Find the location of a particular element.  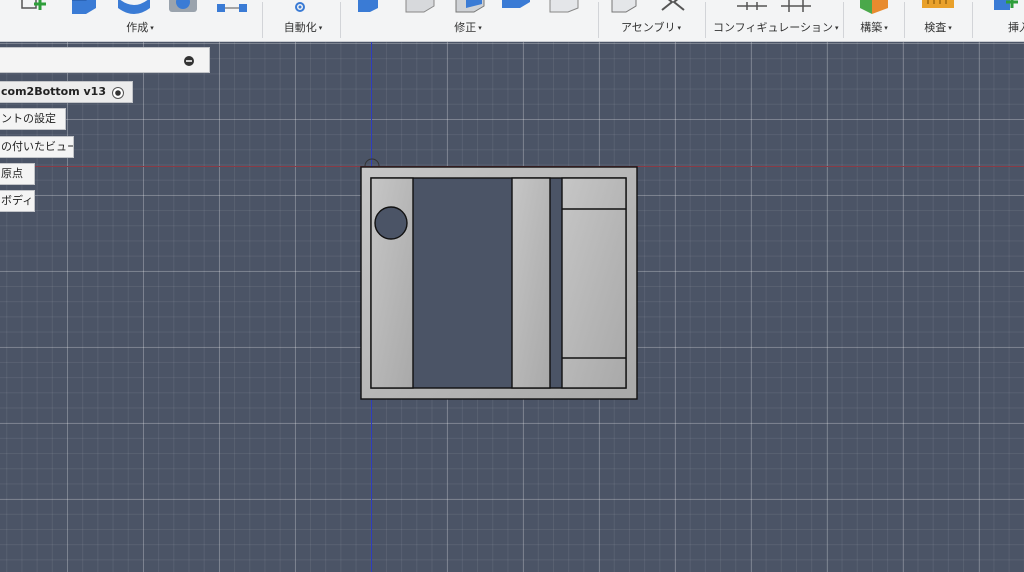

press-pull-icon is located at coordinates (368, 7).